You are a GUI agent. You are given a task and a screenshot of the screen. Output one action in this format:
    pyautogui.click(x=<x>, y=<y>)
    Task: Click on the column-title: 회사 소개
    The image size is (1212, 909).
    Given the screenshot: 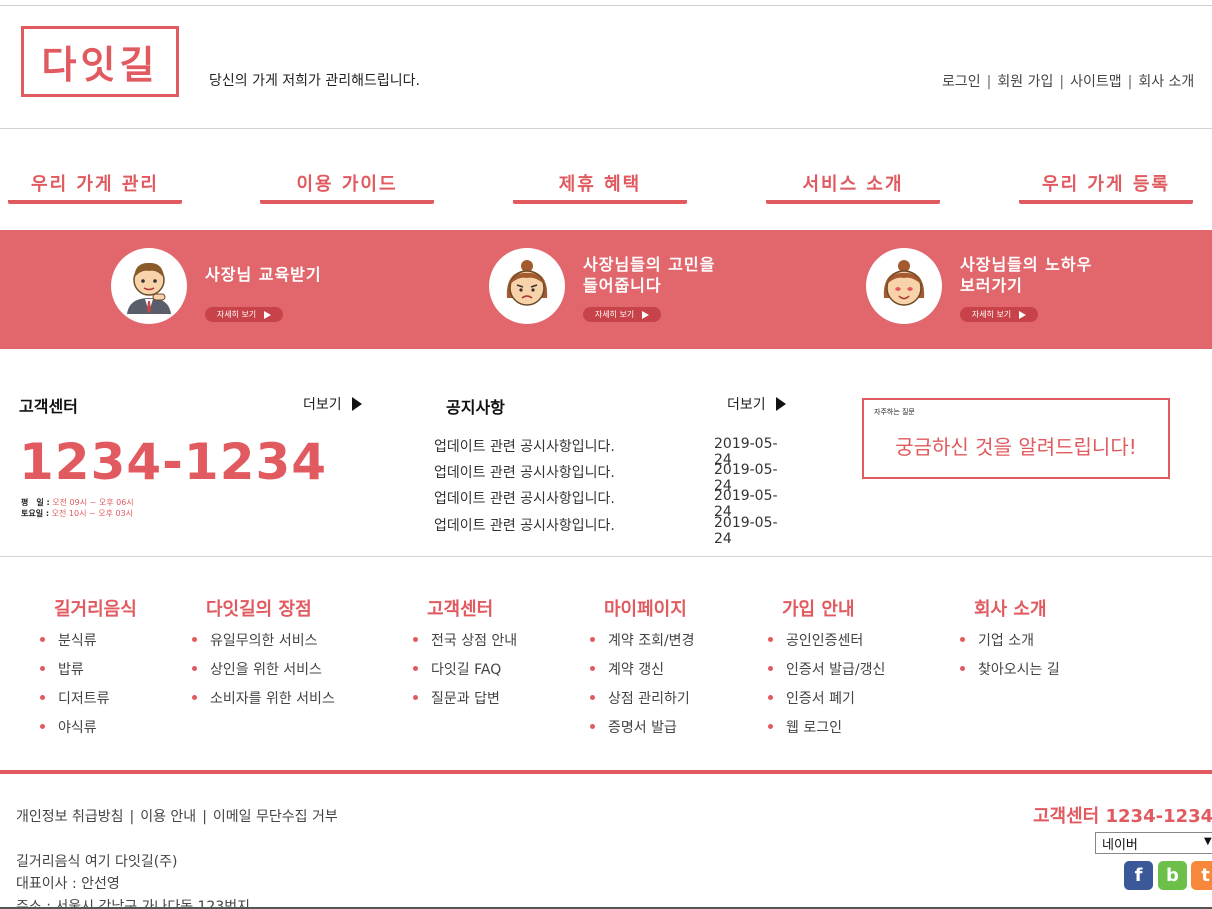 What is the action you would take?
    pyautogui.click(x=1010, y=609)
    